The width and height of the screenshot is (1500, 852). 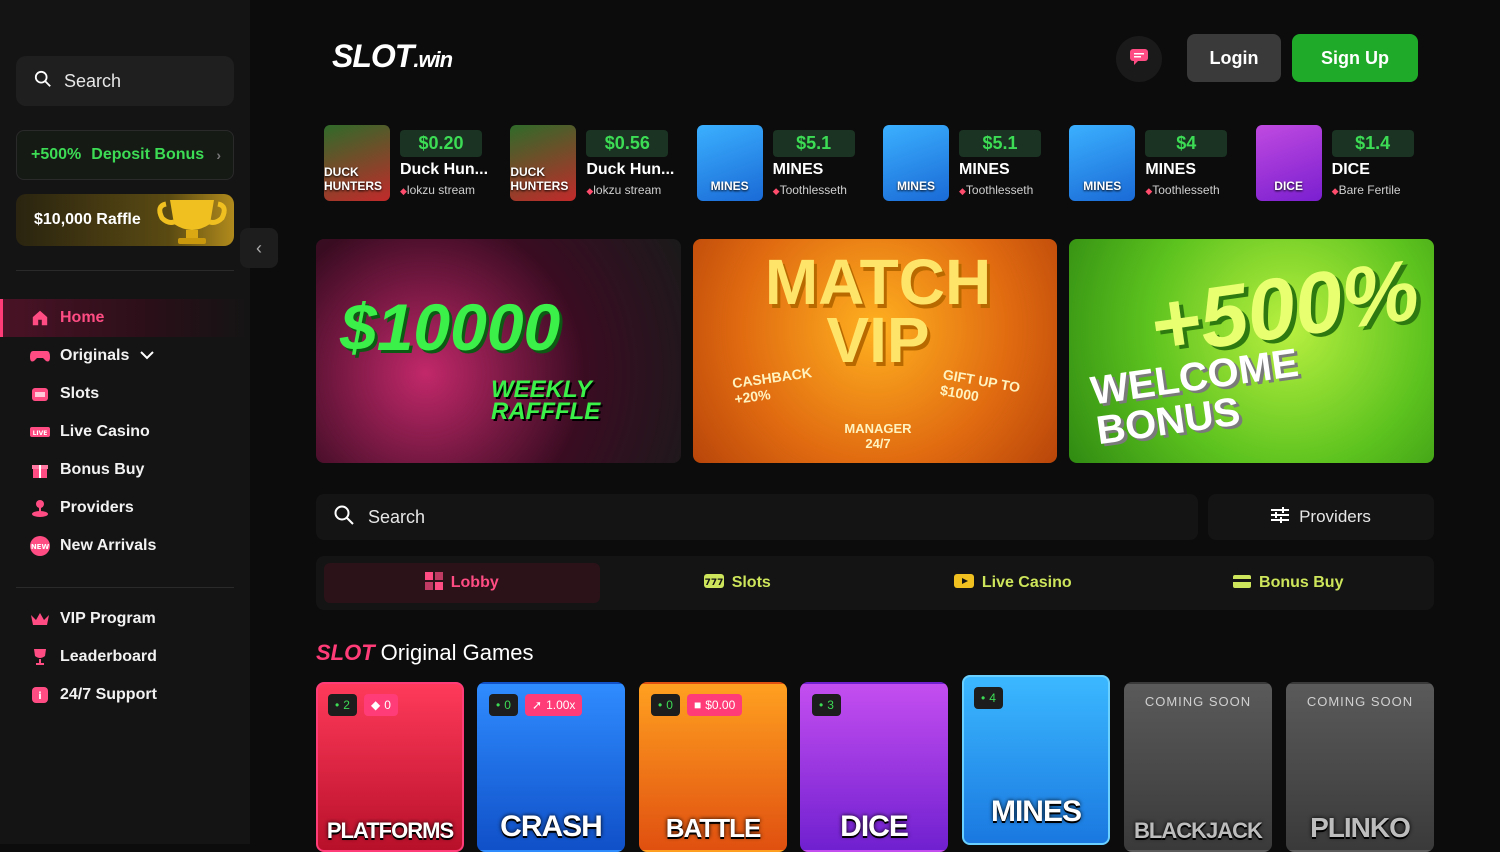 What do you see at coordinates (551, 767) in the screenshot?
I see `game-card-crash: • 0 ➚ 1.00x CRASH` at bounding box center [551, 767].